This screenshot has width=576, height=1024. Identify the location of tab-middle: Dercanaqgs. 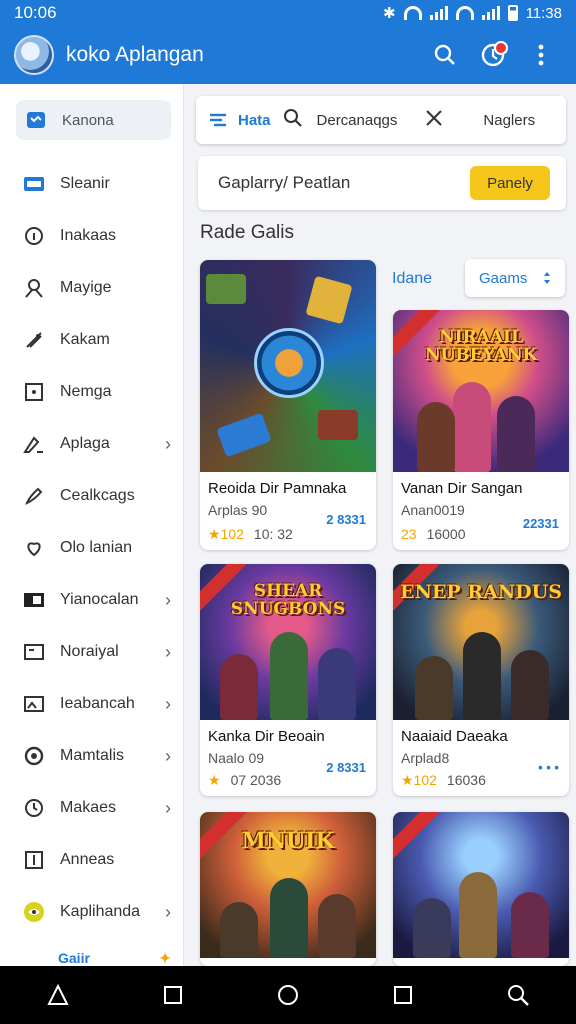
(357, 120).